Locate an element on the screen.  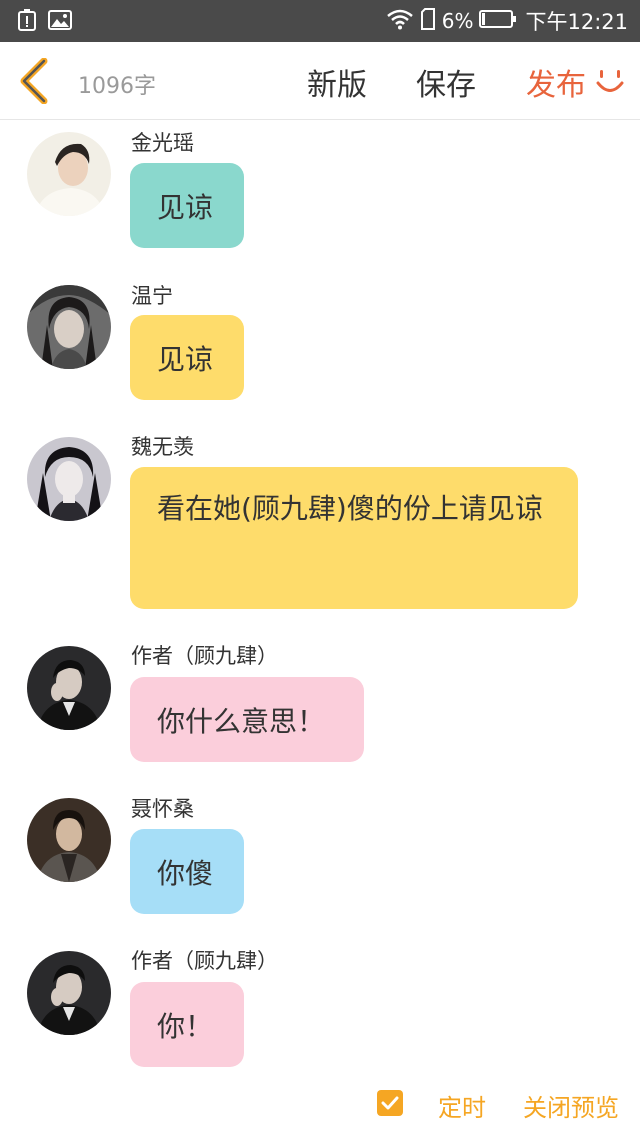
back-button is located at coordinates (34, 81).